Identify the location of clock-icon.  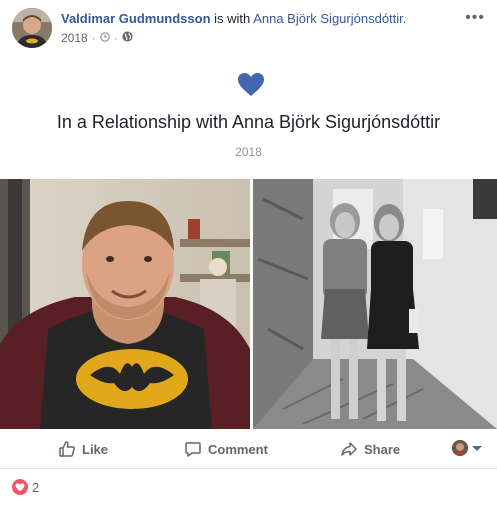
(104, 38).